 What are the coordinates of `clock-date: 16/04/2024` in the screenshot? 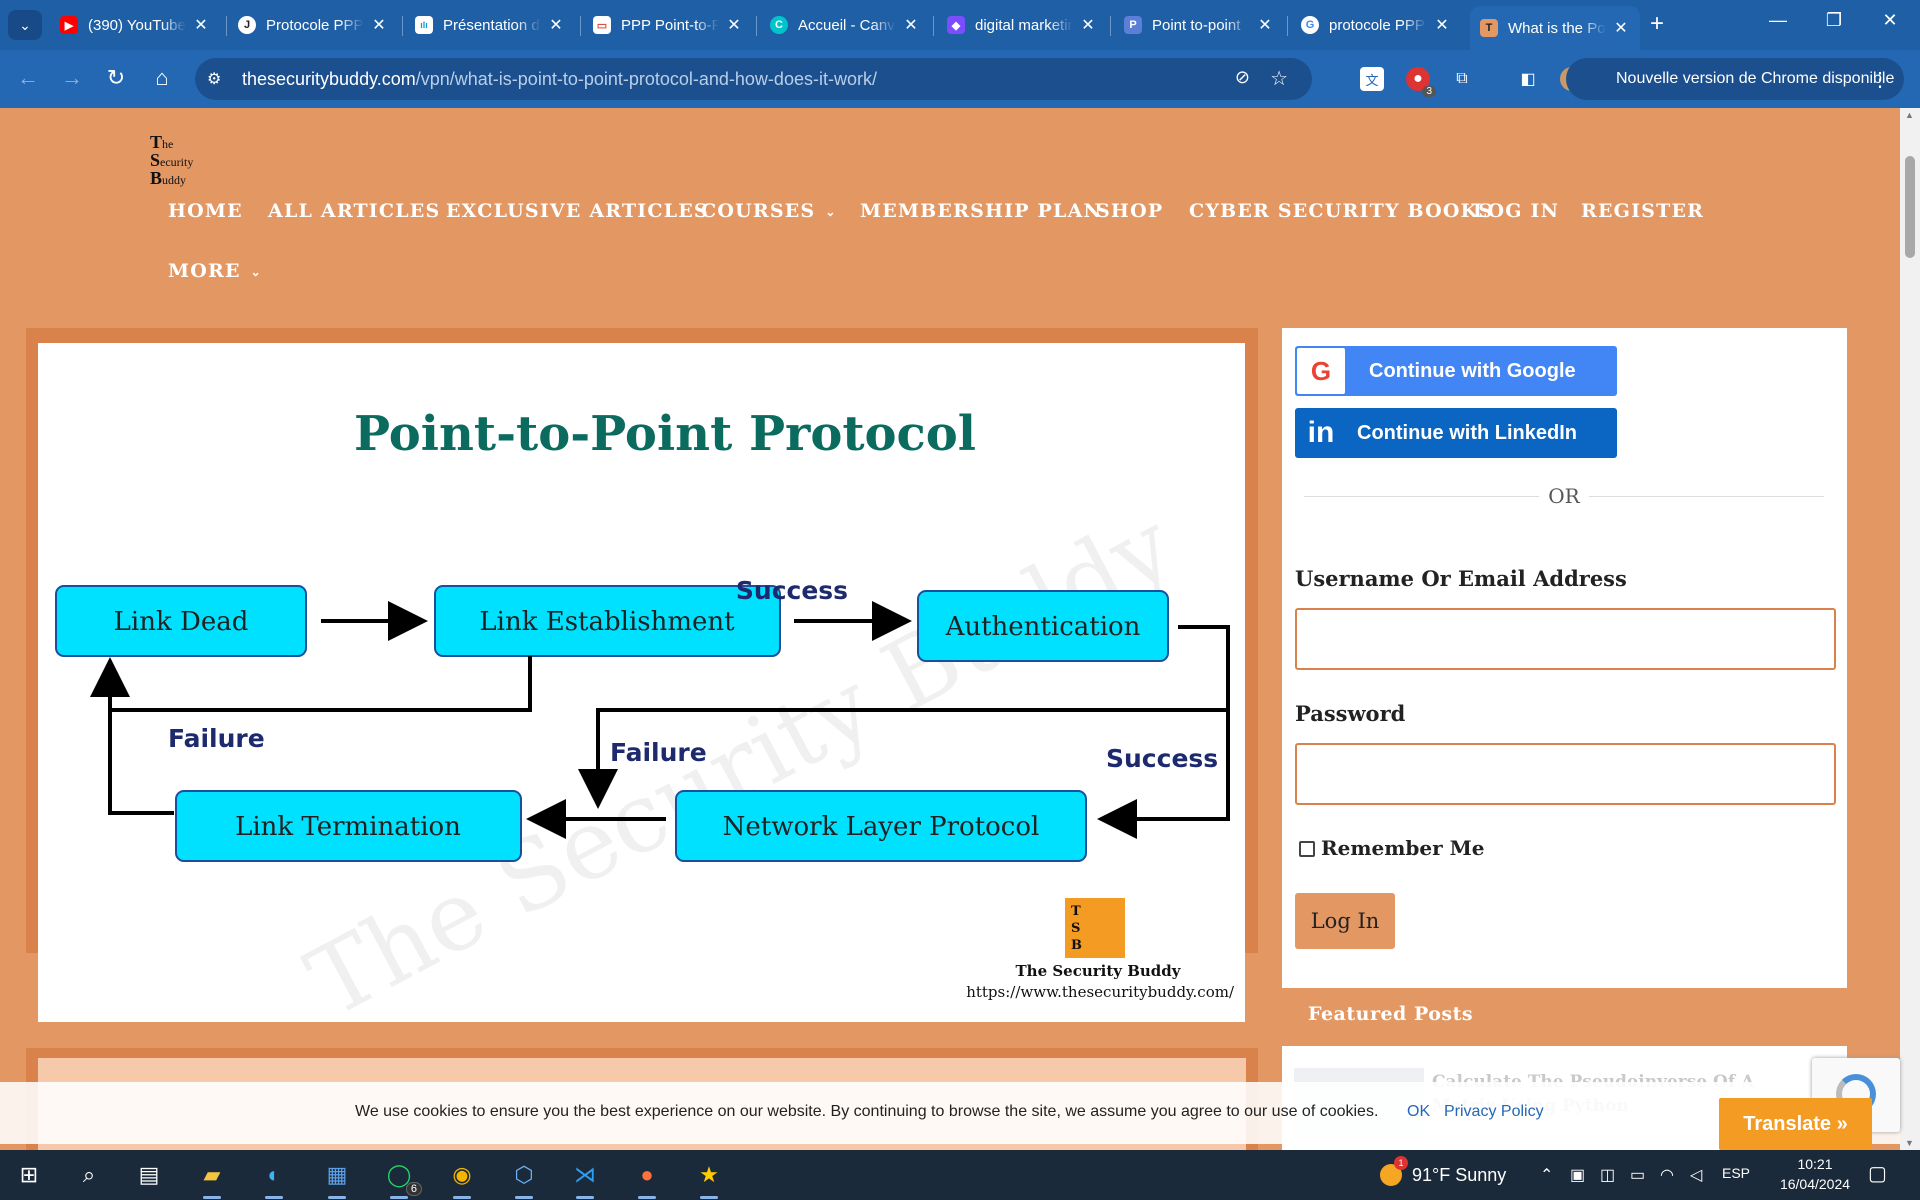 It's located at (1815, 1184).